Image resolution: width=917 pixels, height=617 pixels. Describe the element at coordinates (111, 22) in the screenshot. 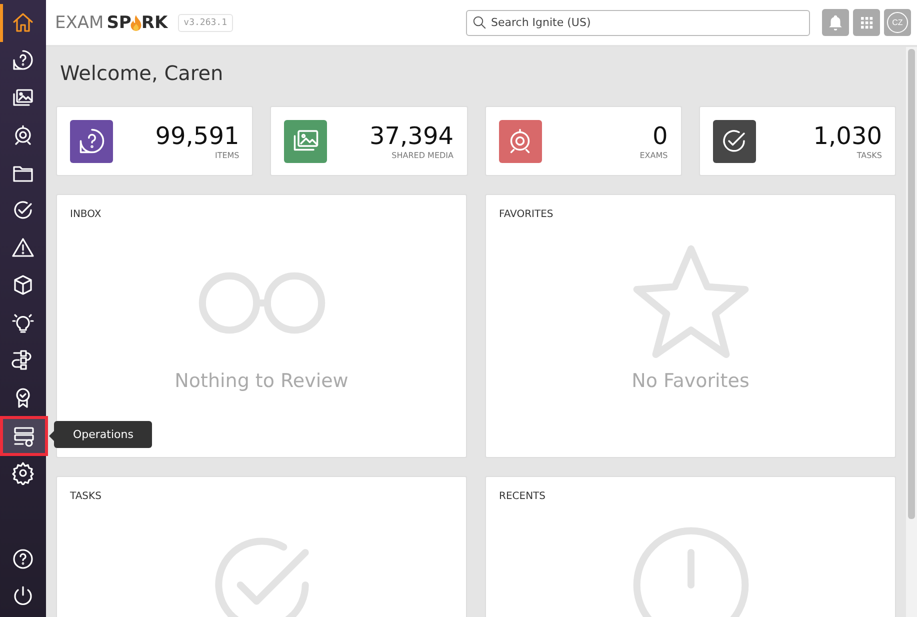

I see `logo: EXAM SP RK` at that location.